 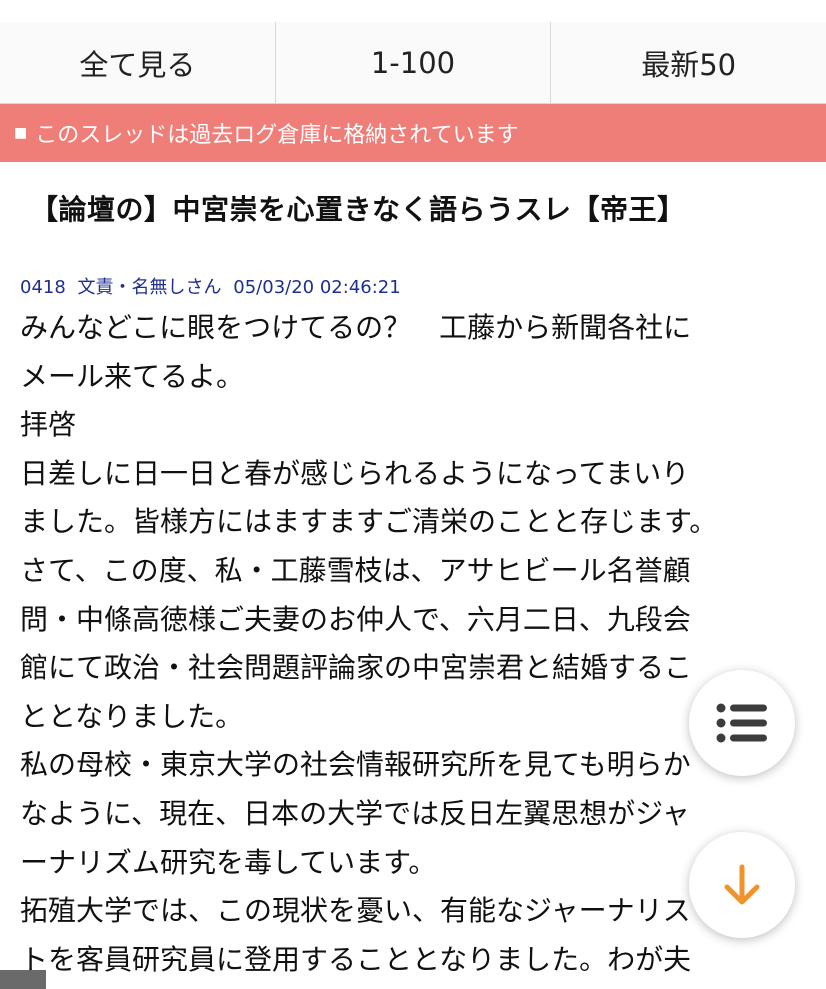 What do you see at coordinates (149, 287) in the screenshot?
I see `post-author-name: 文責・名無しさん` at bounding box center [149, 287].